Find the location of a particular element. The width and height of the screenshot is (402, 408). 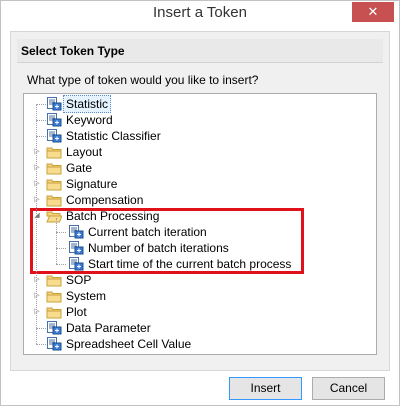

tree-item: ◢ Batch Processing is located at coordinates (194, 216).